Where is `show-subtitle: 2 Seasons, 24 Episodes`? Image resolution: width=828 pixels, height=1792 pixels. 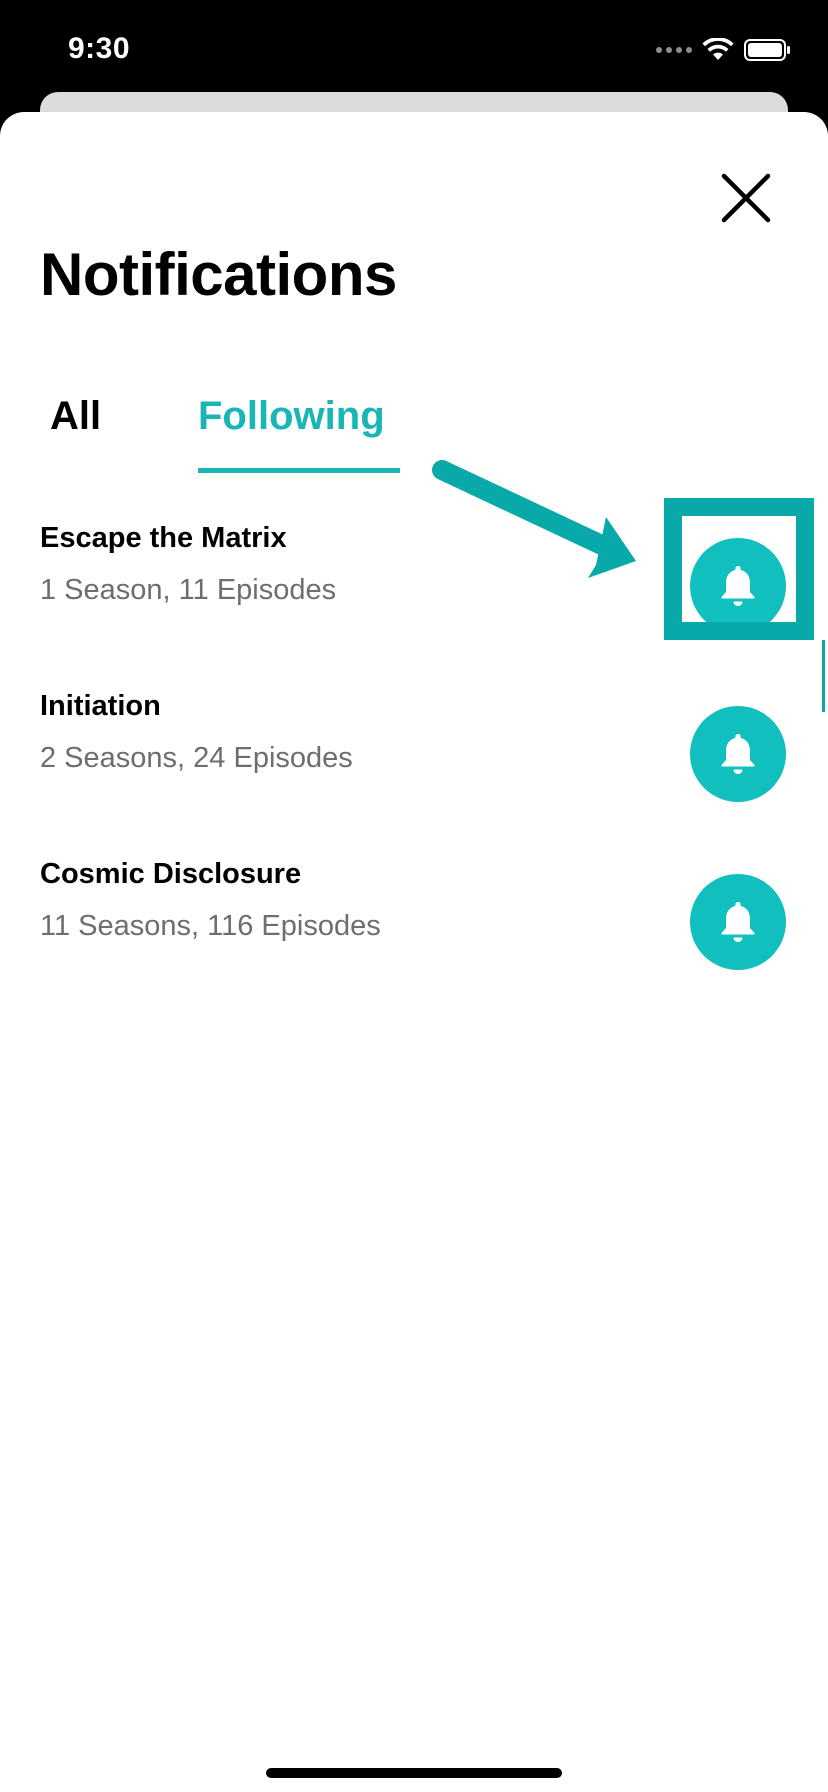
show-subtitle: 2 Seasons, 24 Episodes is located at coordinates (196, 758).